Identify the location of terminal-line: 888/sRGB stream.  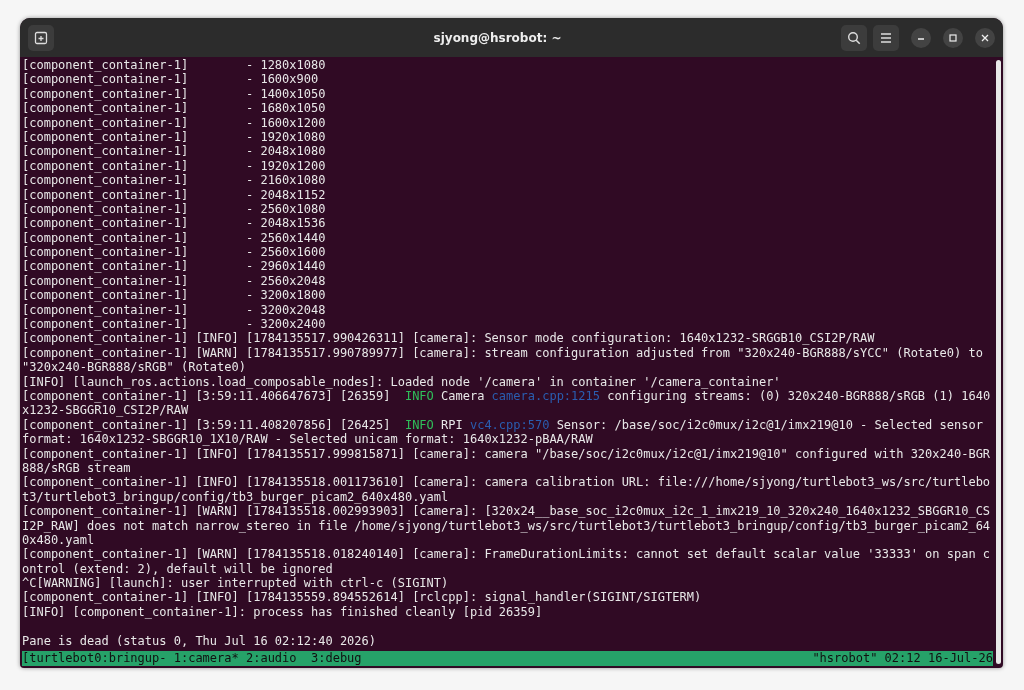
(76, 467).